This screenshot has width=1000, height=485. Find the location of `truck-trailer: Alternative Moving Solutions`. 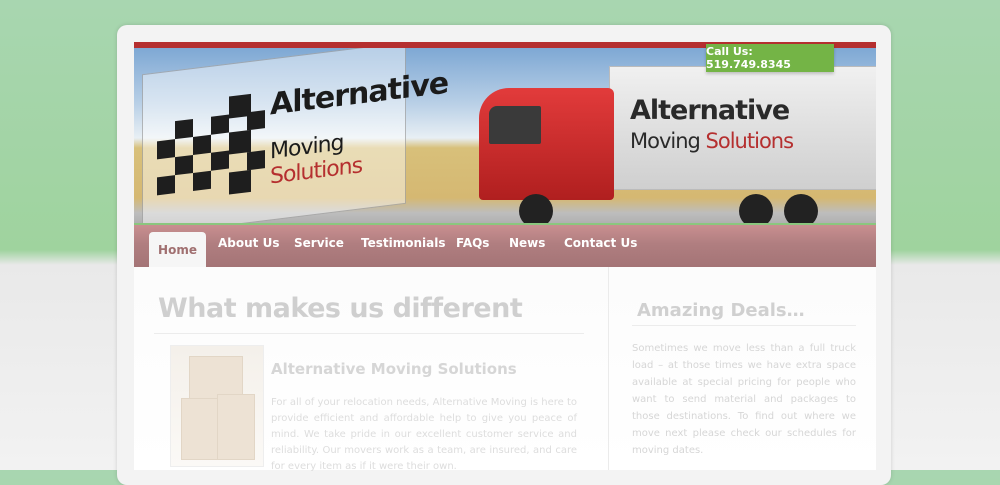

truck-trailer: Alternative Moving Solutions is located at coordinates (742, 128).